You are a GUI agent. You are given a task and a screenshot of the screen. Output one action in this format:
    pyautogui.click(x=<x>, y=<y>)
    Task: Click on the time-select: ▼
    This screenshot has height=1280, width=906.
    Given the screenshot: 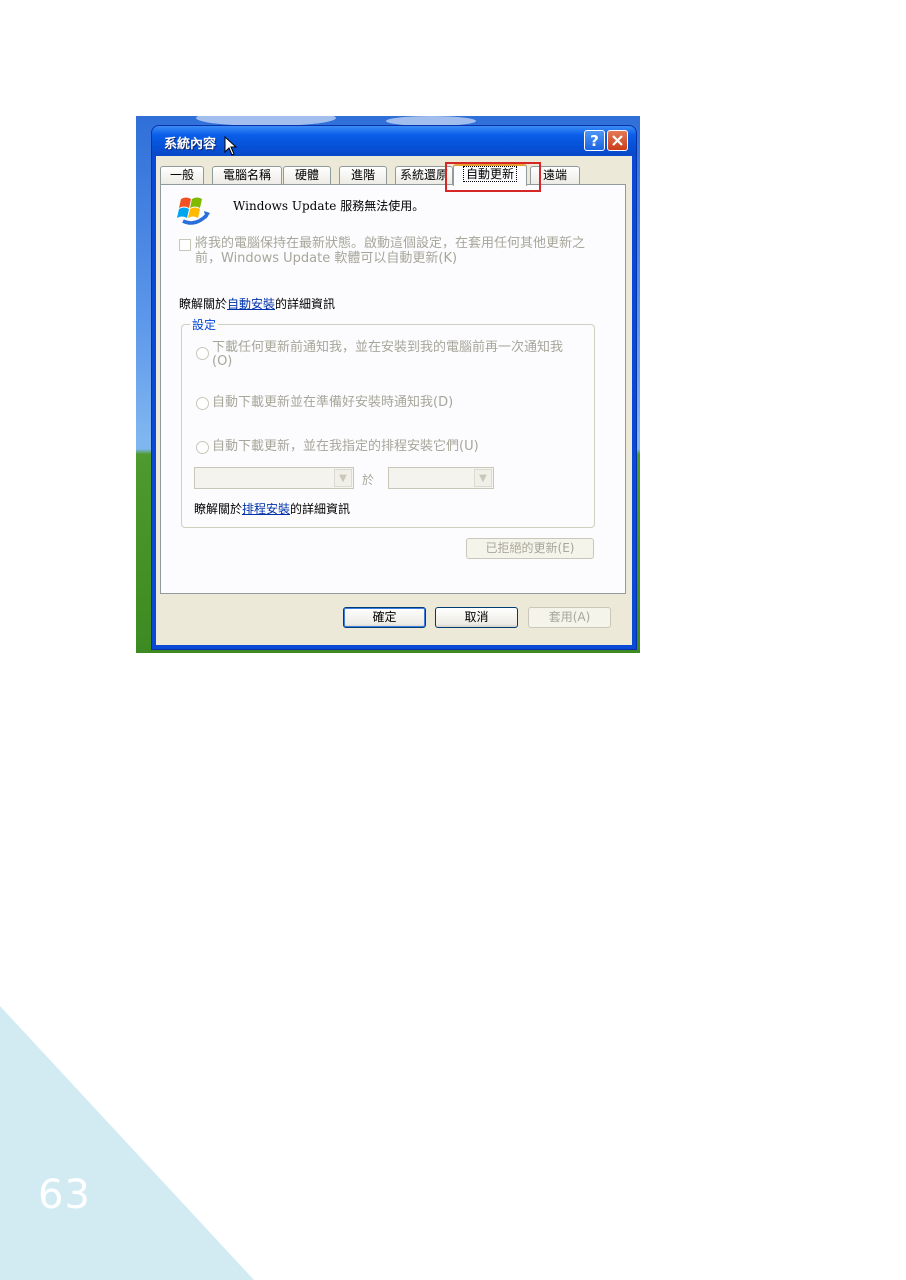 What is the action you would take?
    pyautogui.click(x=441, y=478)
    